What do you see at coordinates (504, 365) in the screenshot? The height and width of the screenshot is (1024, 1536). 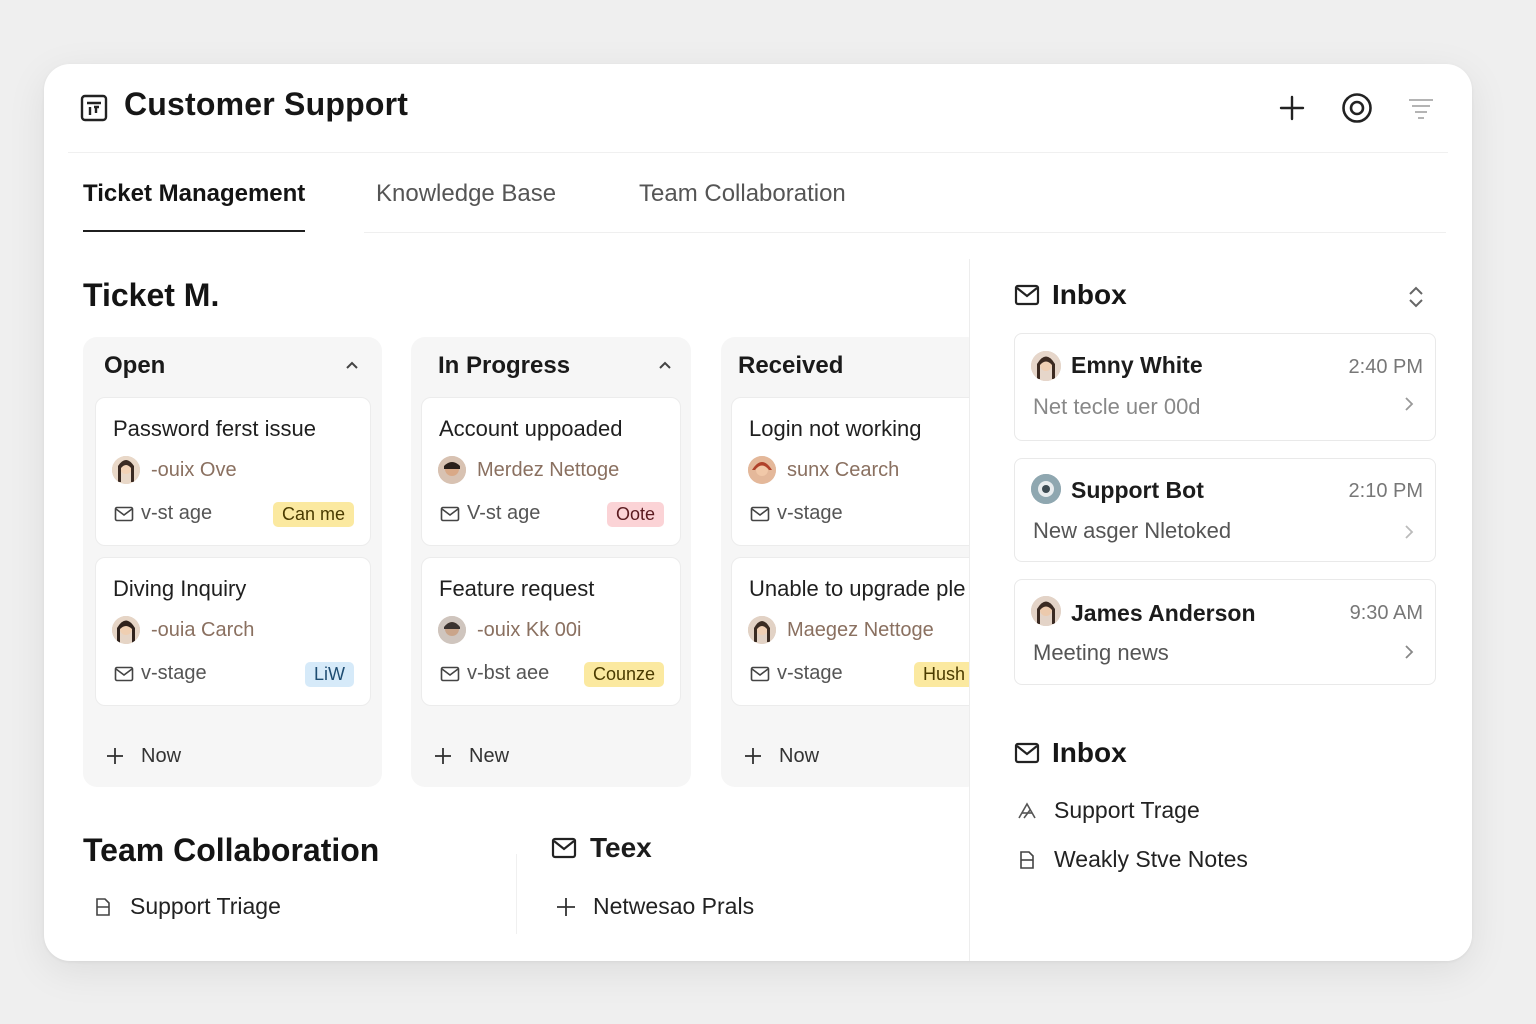 I see `column-title: In Progress` at bounding box center [504, 365].